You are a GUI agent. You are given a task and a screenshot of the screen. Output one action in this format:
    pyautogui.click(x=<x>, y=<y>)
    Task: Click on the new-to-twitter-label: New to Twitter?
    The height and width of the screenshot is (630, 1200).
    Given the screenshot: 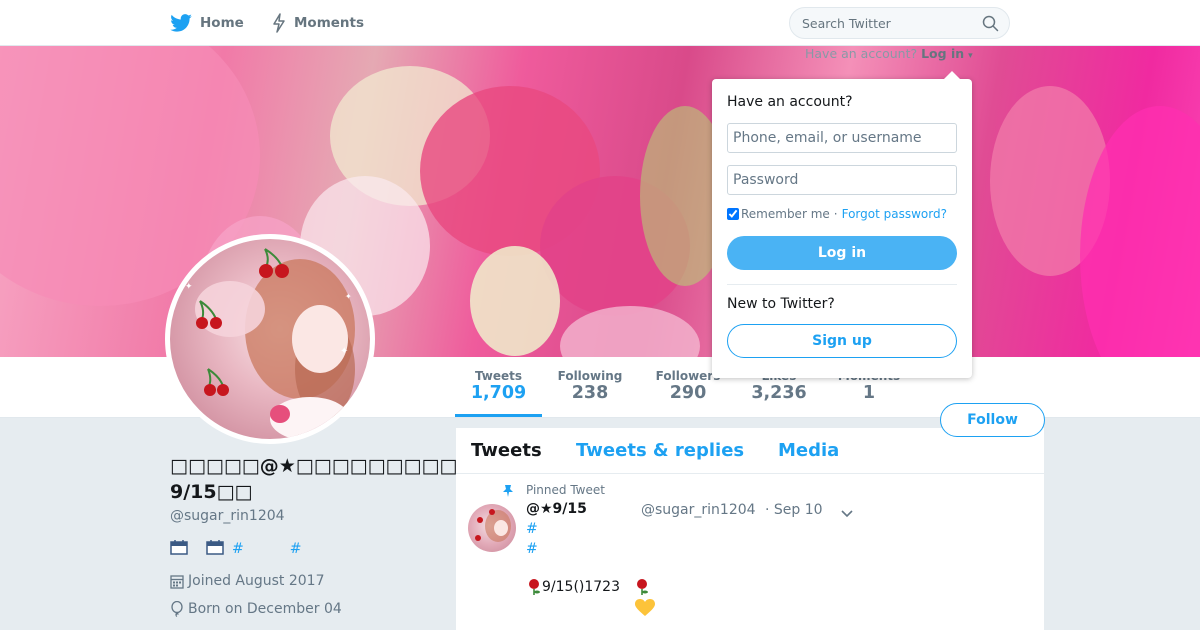 What is the action you would take?
    pyautogui.click(x=781, y=304)
    